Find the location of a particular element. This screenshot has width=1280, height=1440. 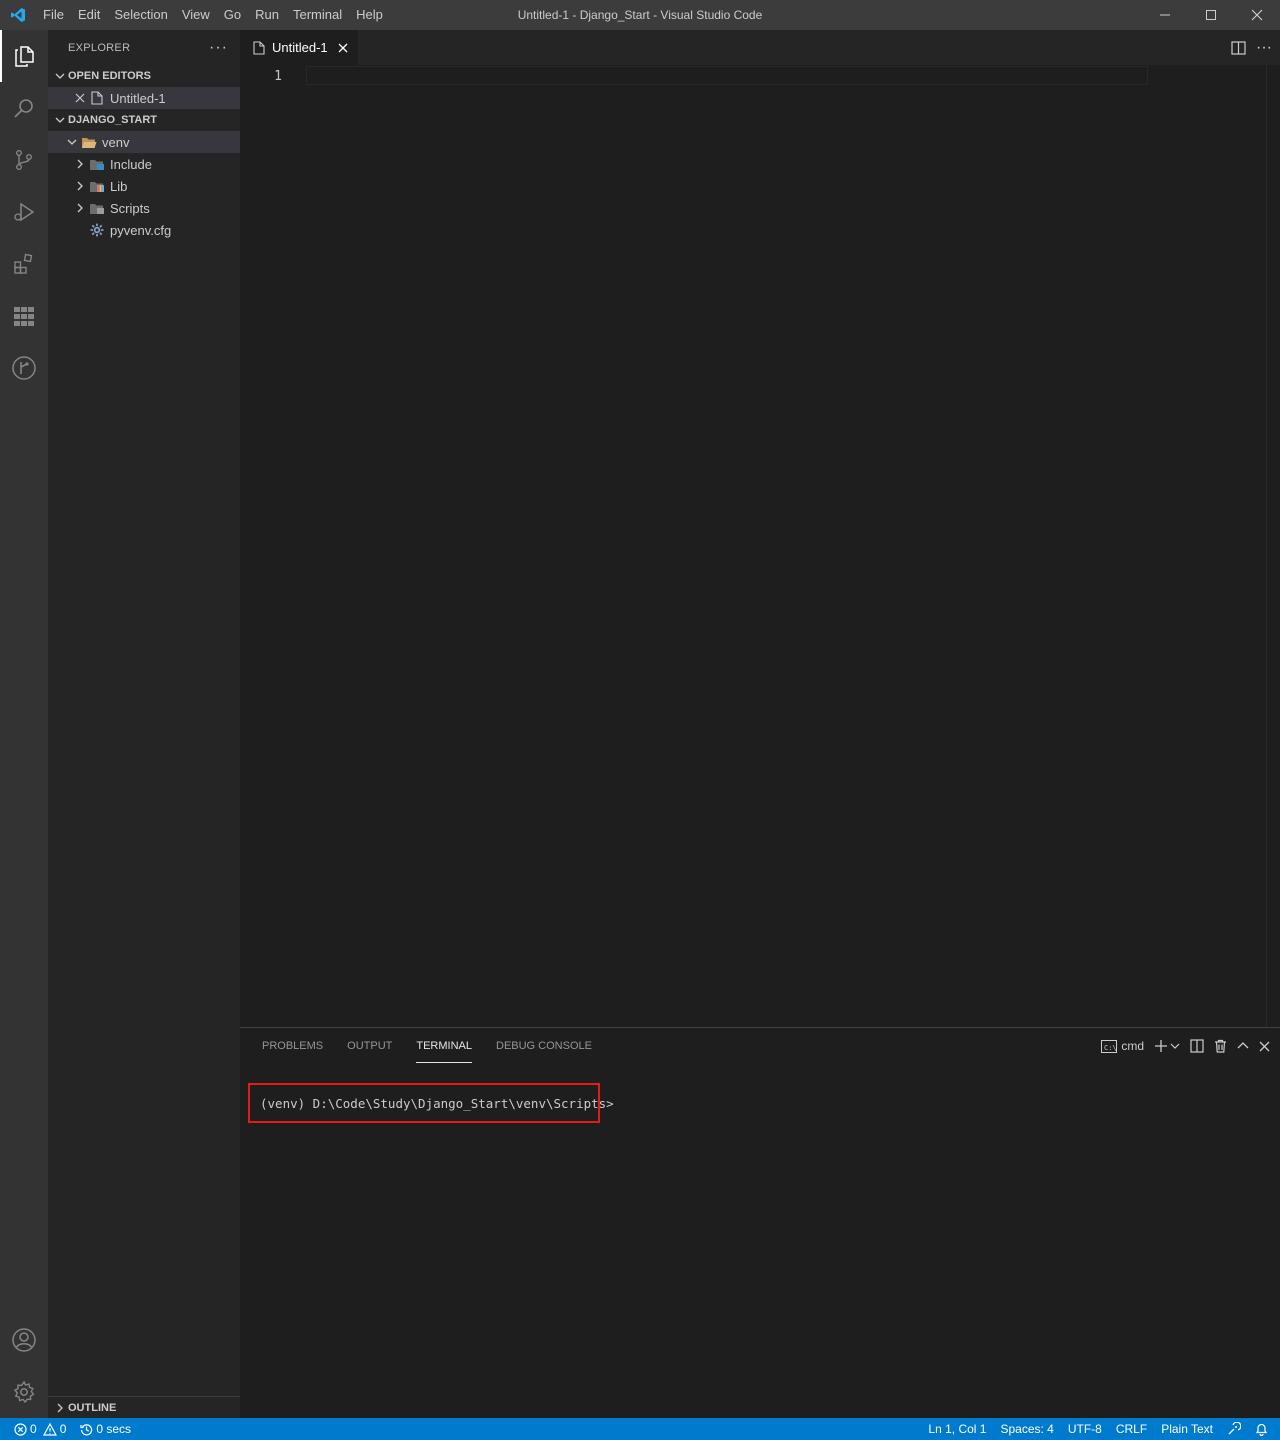

tab-untitled-1: Untitled-1 is located at coordinates (299, 47).